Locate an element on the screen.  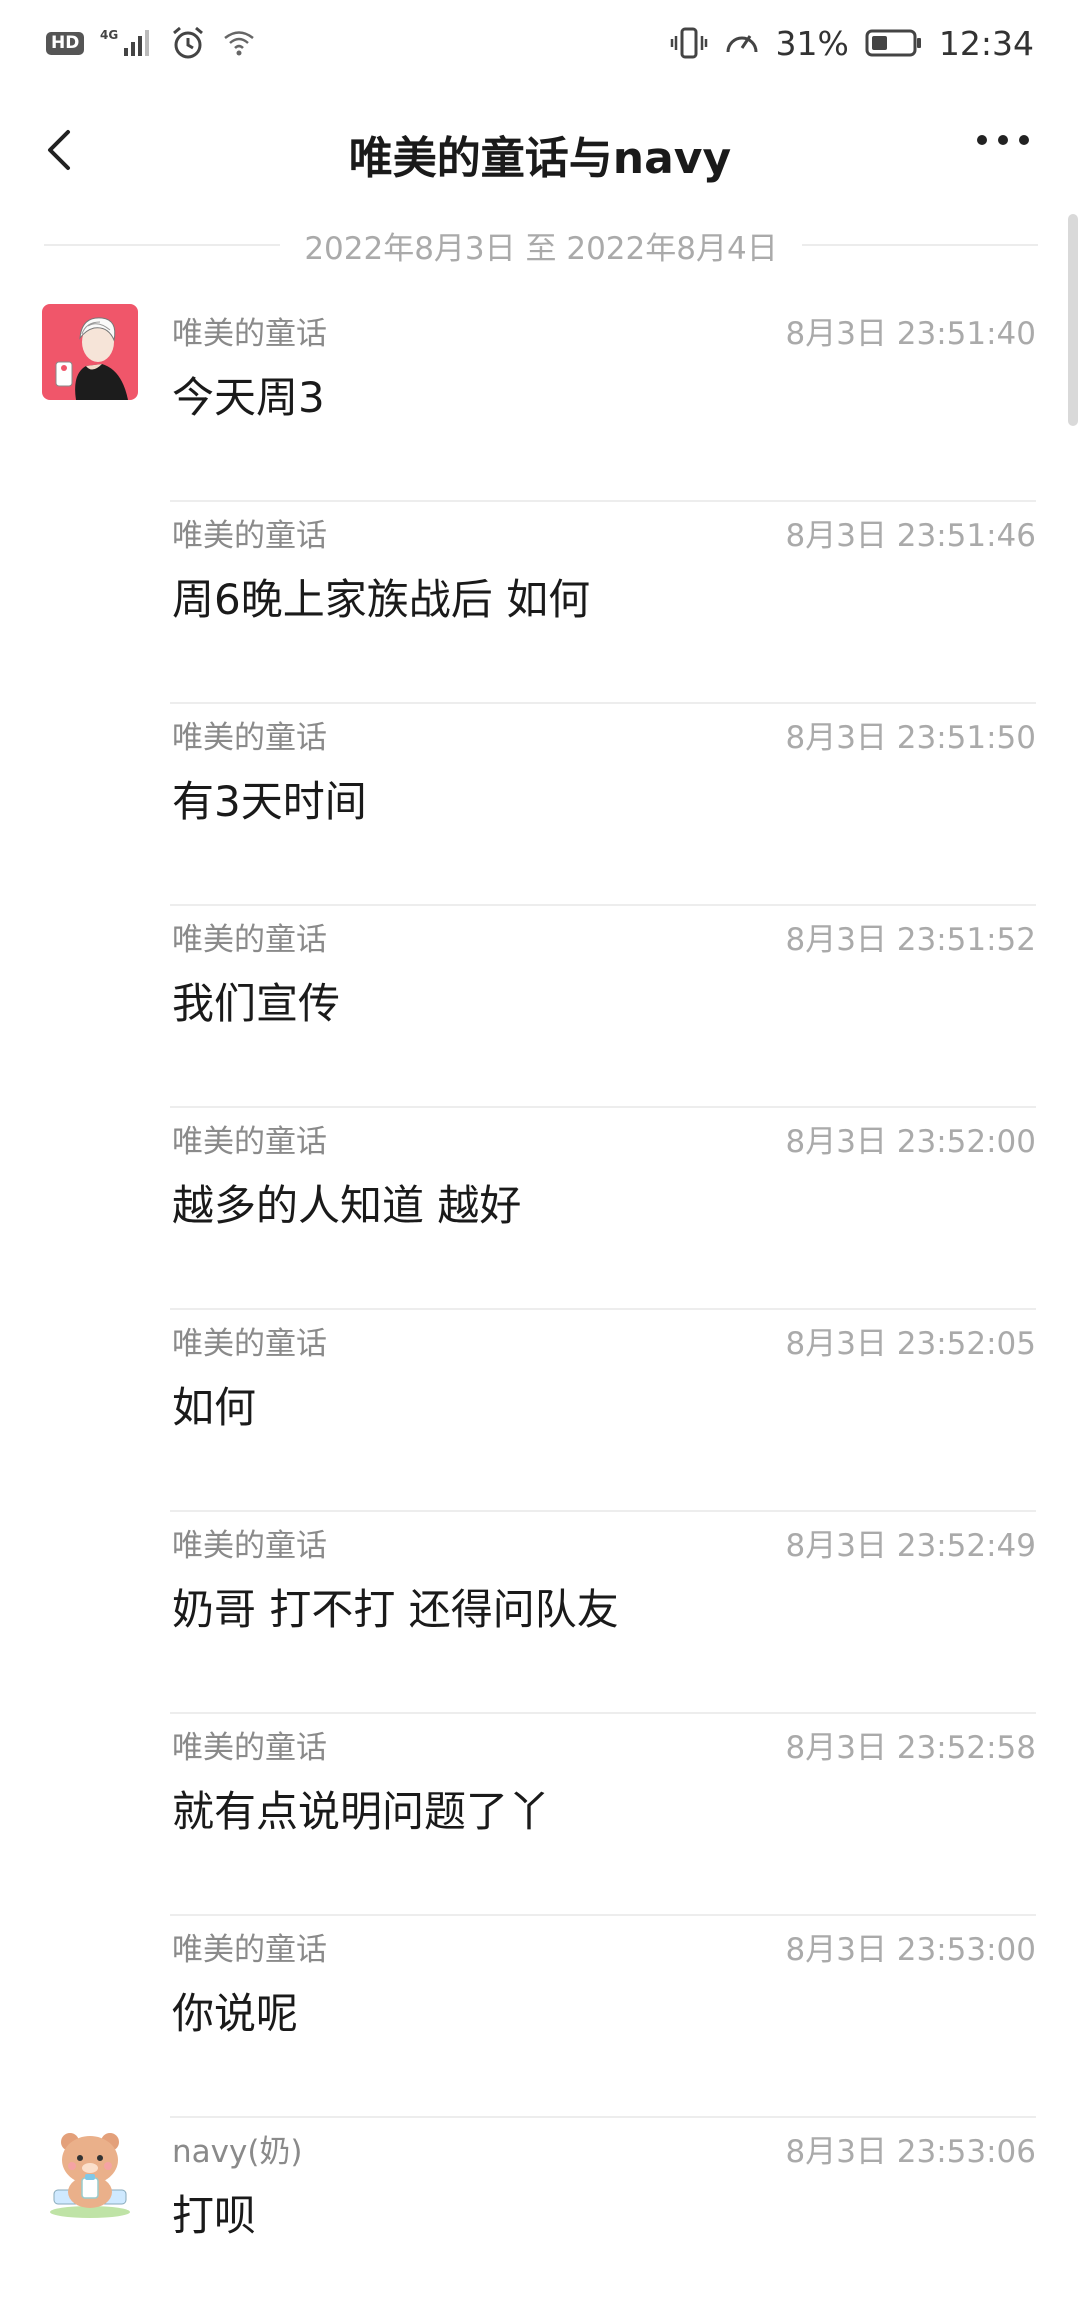
woman-illustration-avatar-icon is located at coordinates (90, 352).